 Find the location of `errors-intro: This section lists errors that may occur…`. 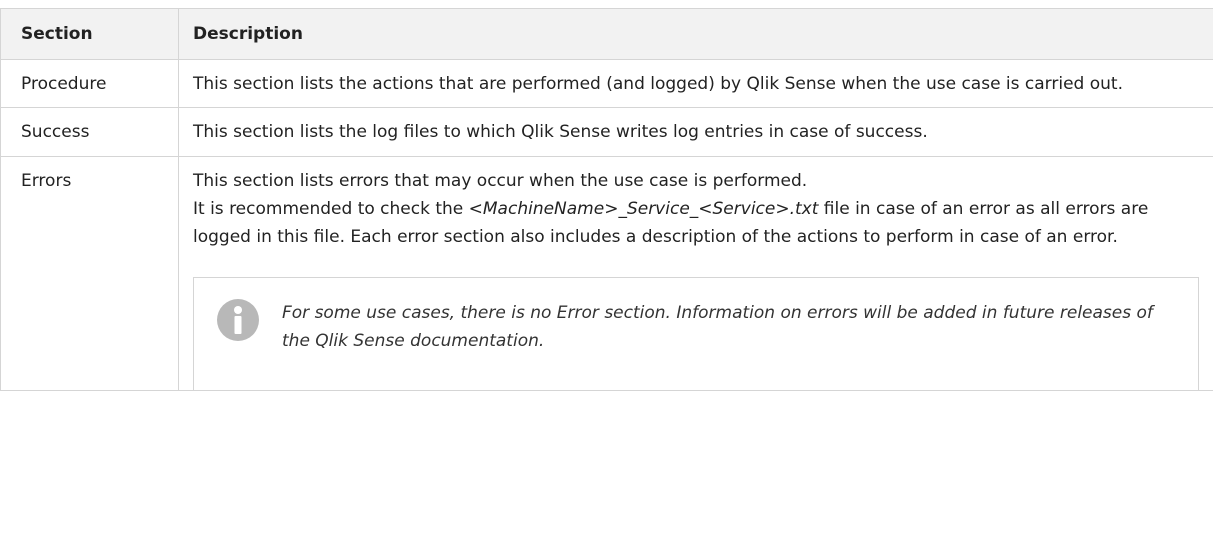

errors-intro: This section lists errors that may occur… is located at coordinates (500, 181).